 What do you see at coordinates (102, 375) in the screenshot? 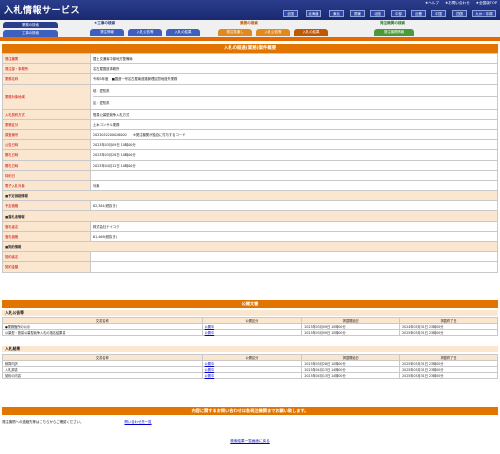
I see `doc-name: 契約の内容` at bounding box center [102, 375].